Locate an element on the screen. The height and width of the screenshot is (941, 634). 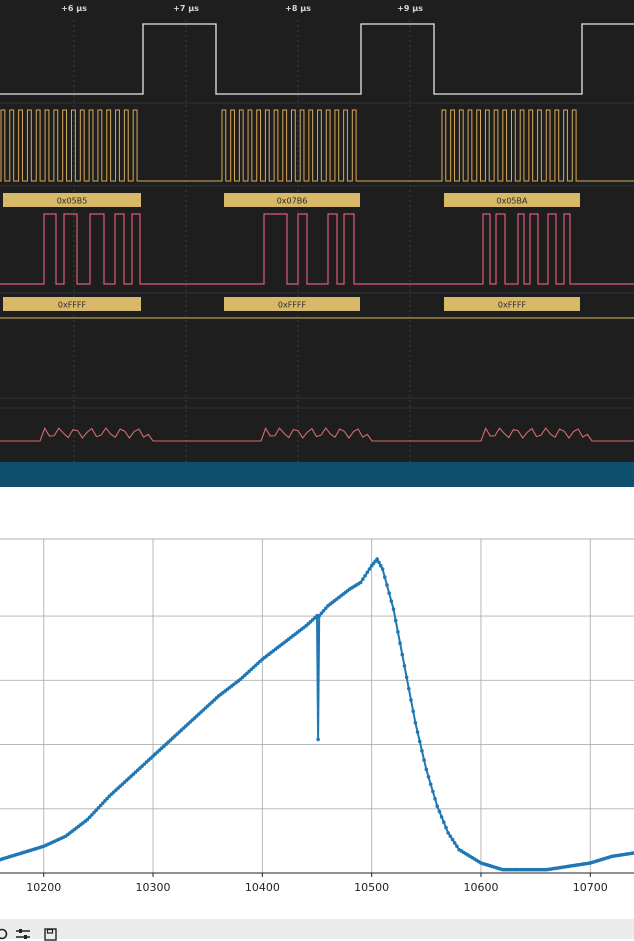
decoded-value-label: 0x07B6 is located at coordinates (292, 201).